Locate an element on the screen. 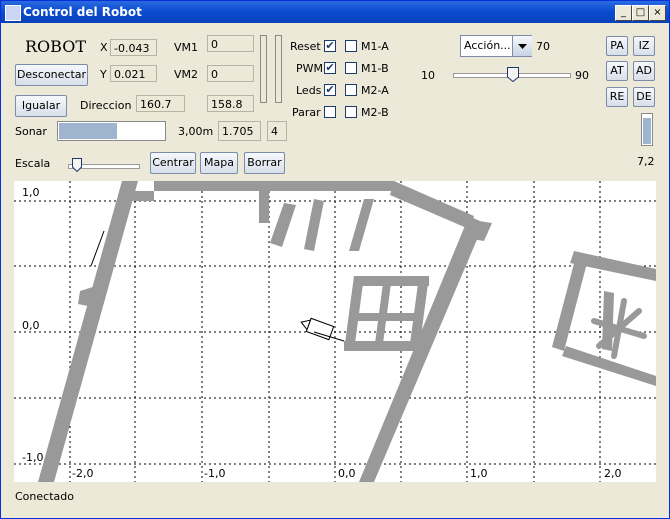 The width and height of the screenshot is (670, 519). check-leds-label: Leds is located at coordinates (309, 90).